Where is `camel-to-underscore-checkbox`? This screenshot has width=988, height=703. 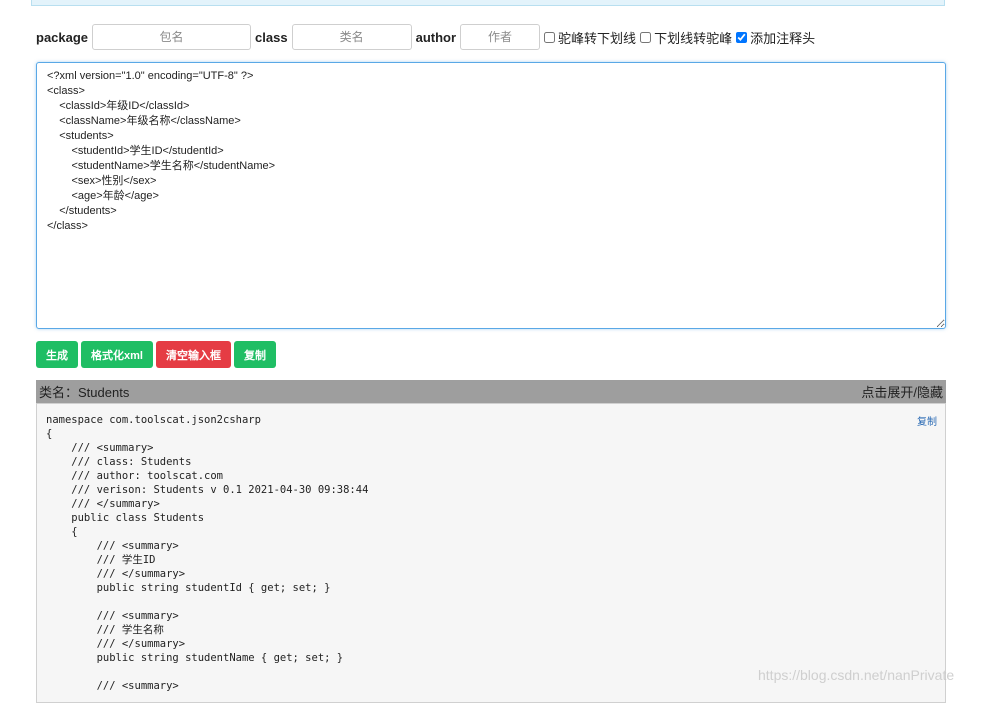 camel-to-underscore-checkbox is located at coordinates (550, 37).